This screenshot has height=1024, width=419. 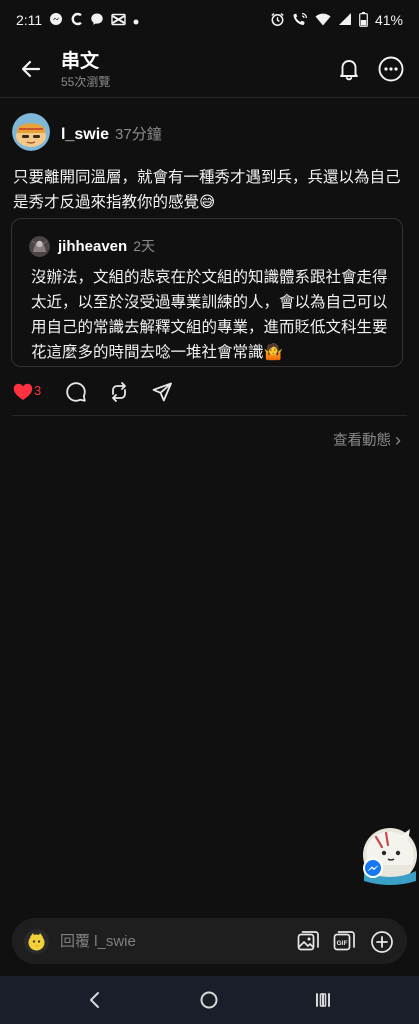 I want to click on comment-button, so click(x=76, y=392).